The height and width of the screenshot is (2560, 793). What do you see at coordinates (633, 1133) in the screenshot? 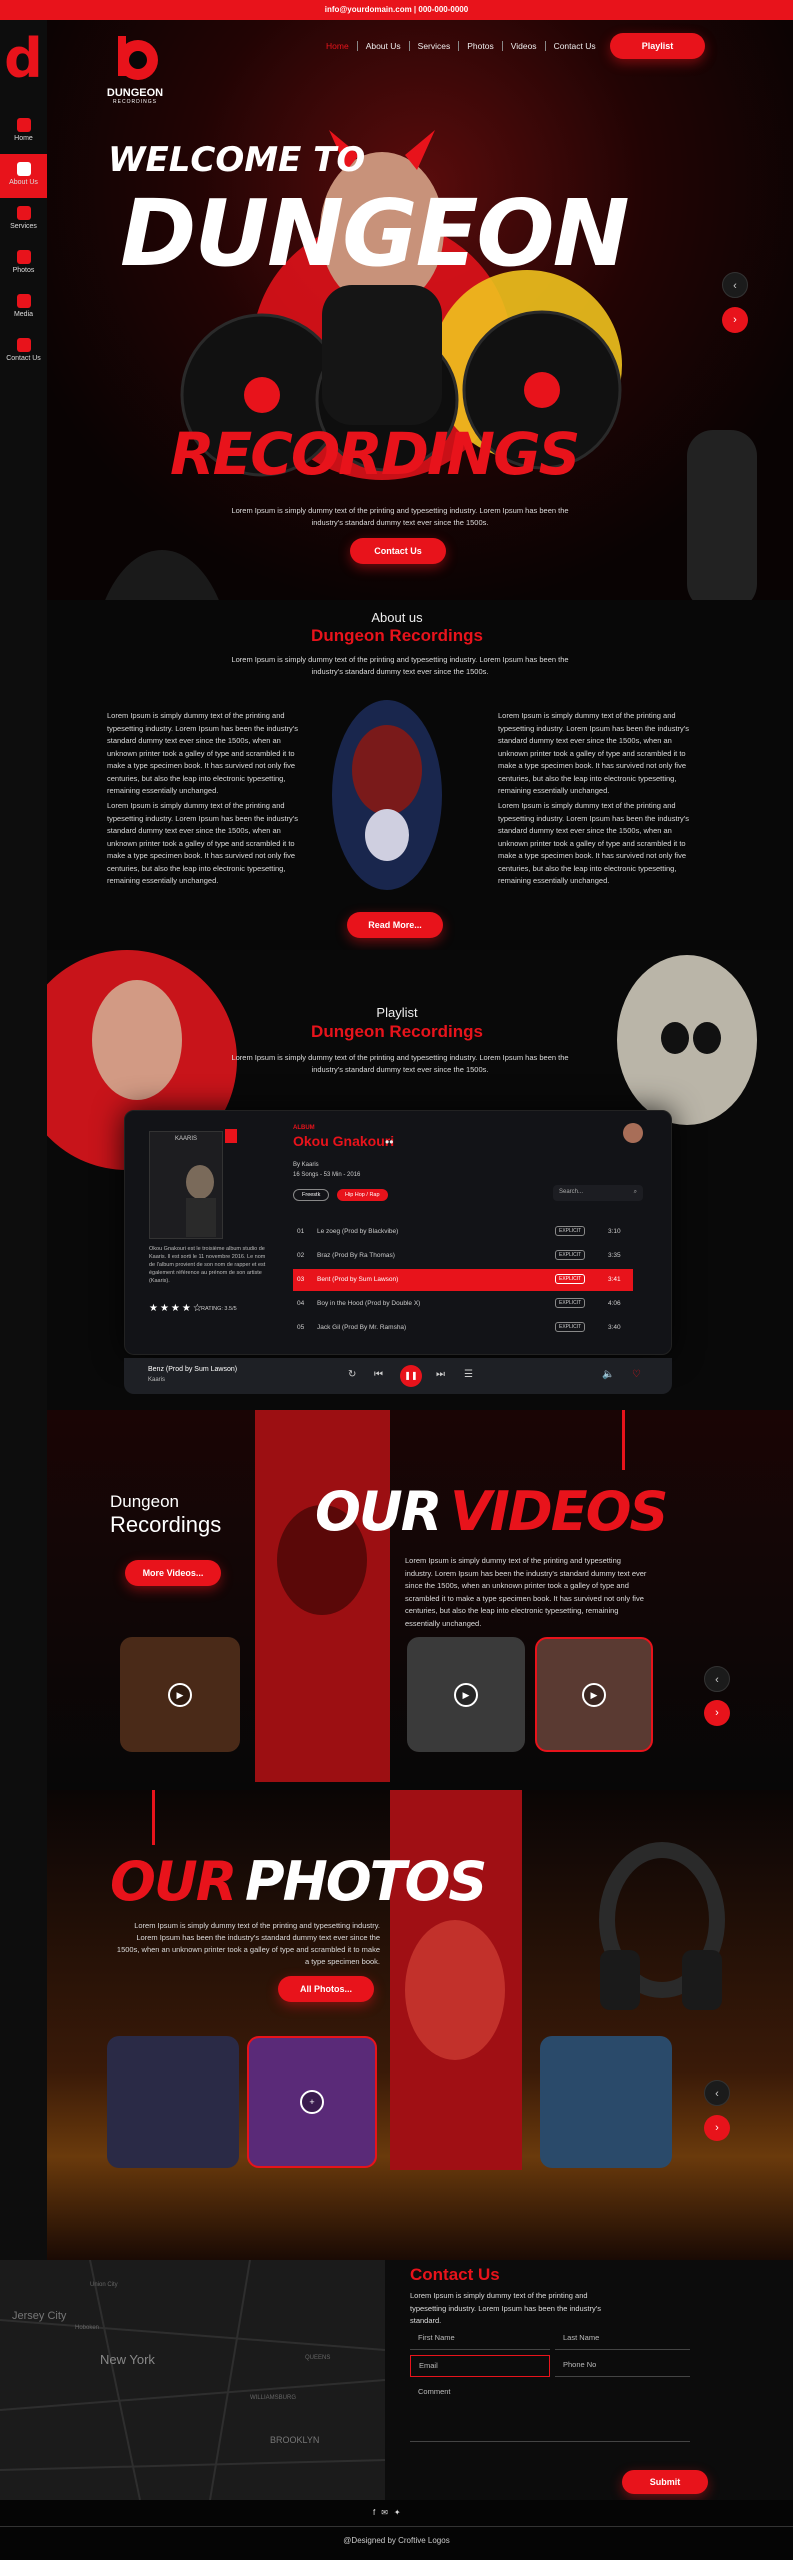
I see `avatar` at bounding box center [633, 1133].